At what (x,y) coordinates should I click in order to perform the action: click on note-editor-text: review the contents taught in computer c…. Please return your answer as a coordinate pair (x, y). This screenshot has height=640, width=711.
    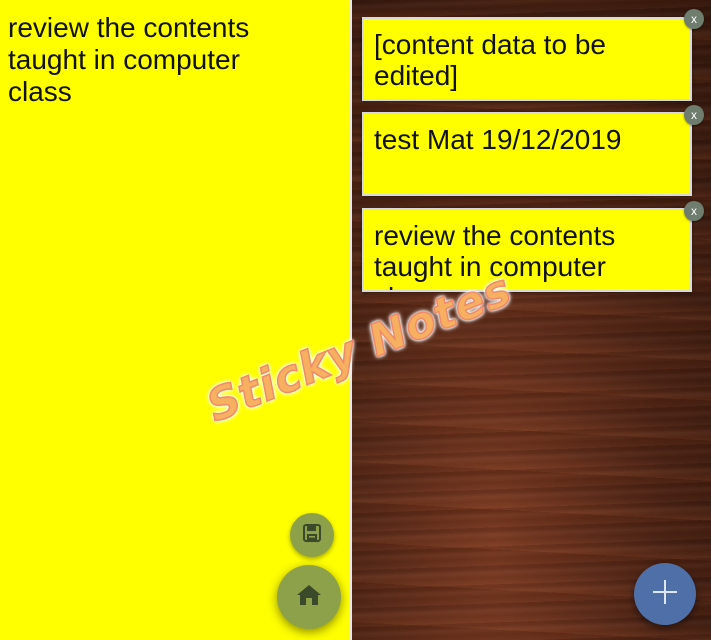
    Looking at the image, I should click on (168, 60).